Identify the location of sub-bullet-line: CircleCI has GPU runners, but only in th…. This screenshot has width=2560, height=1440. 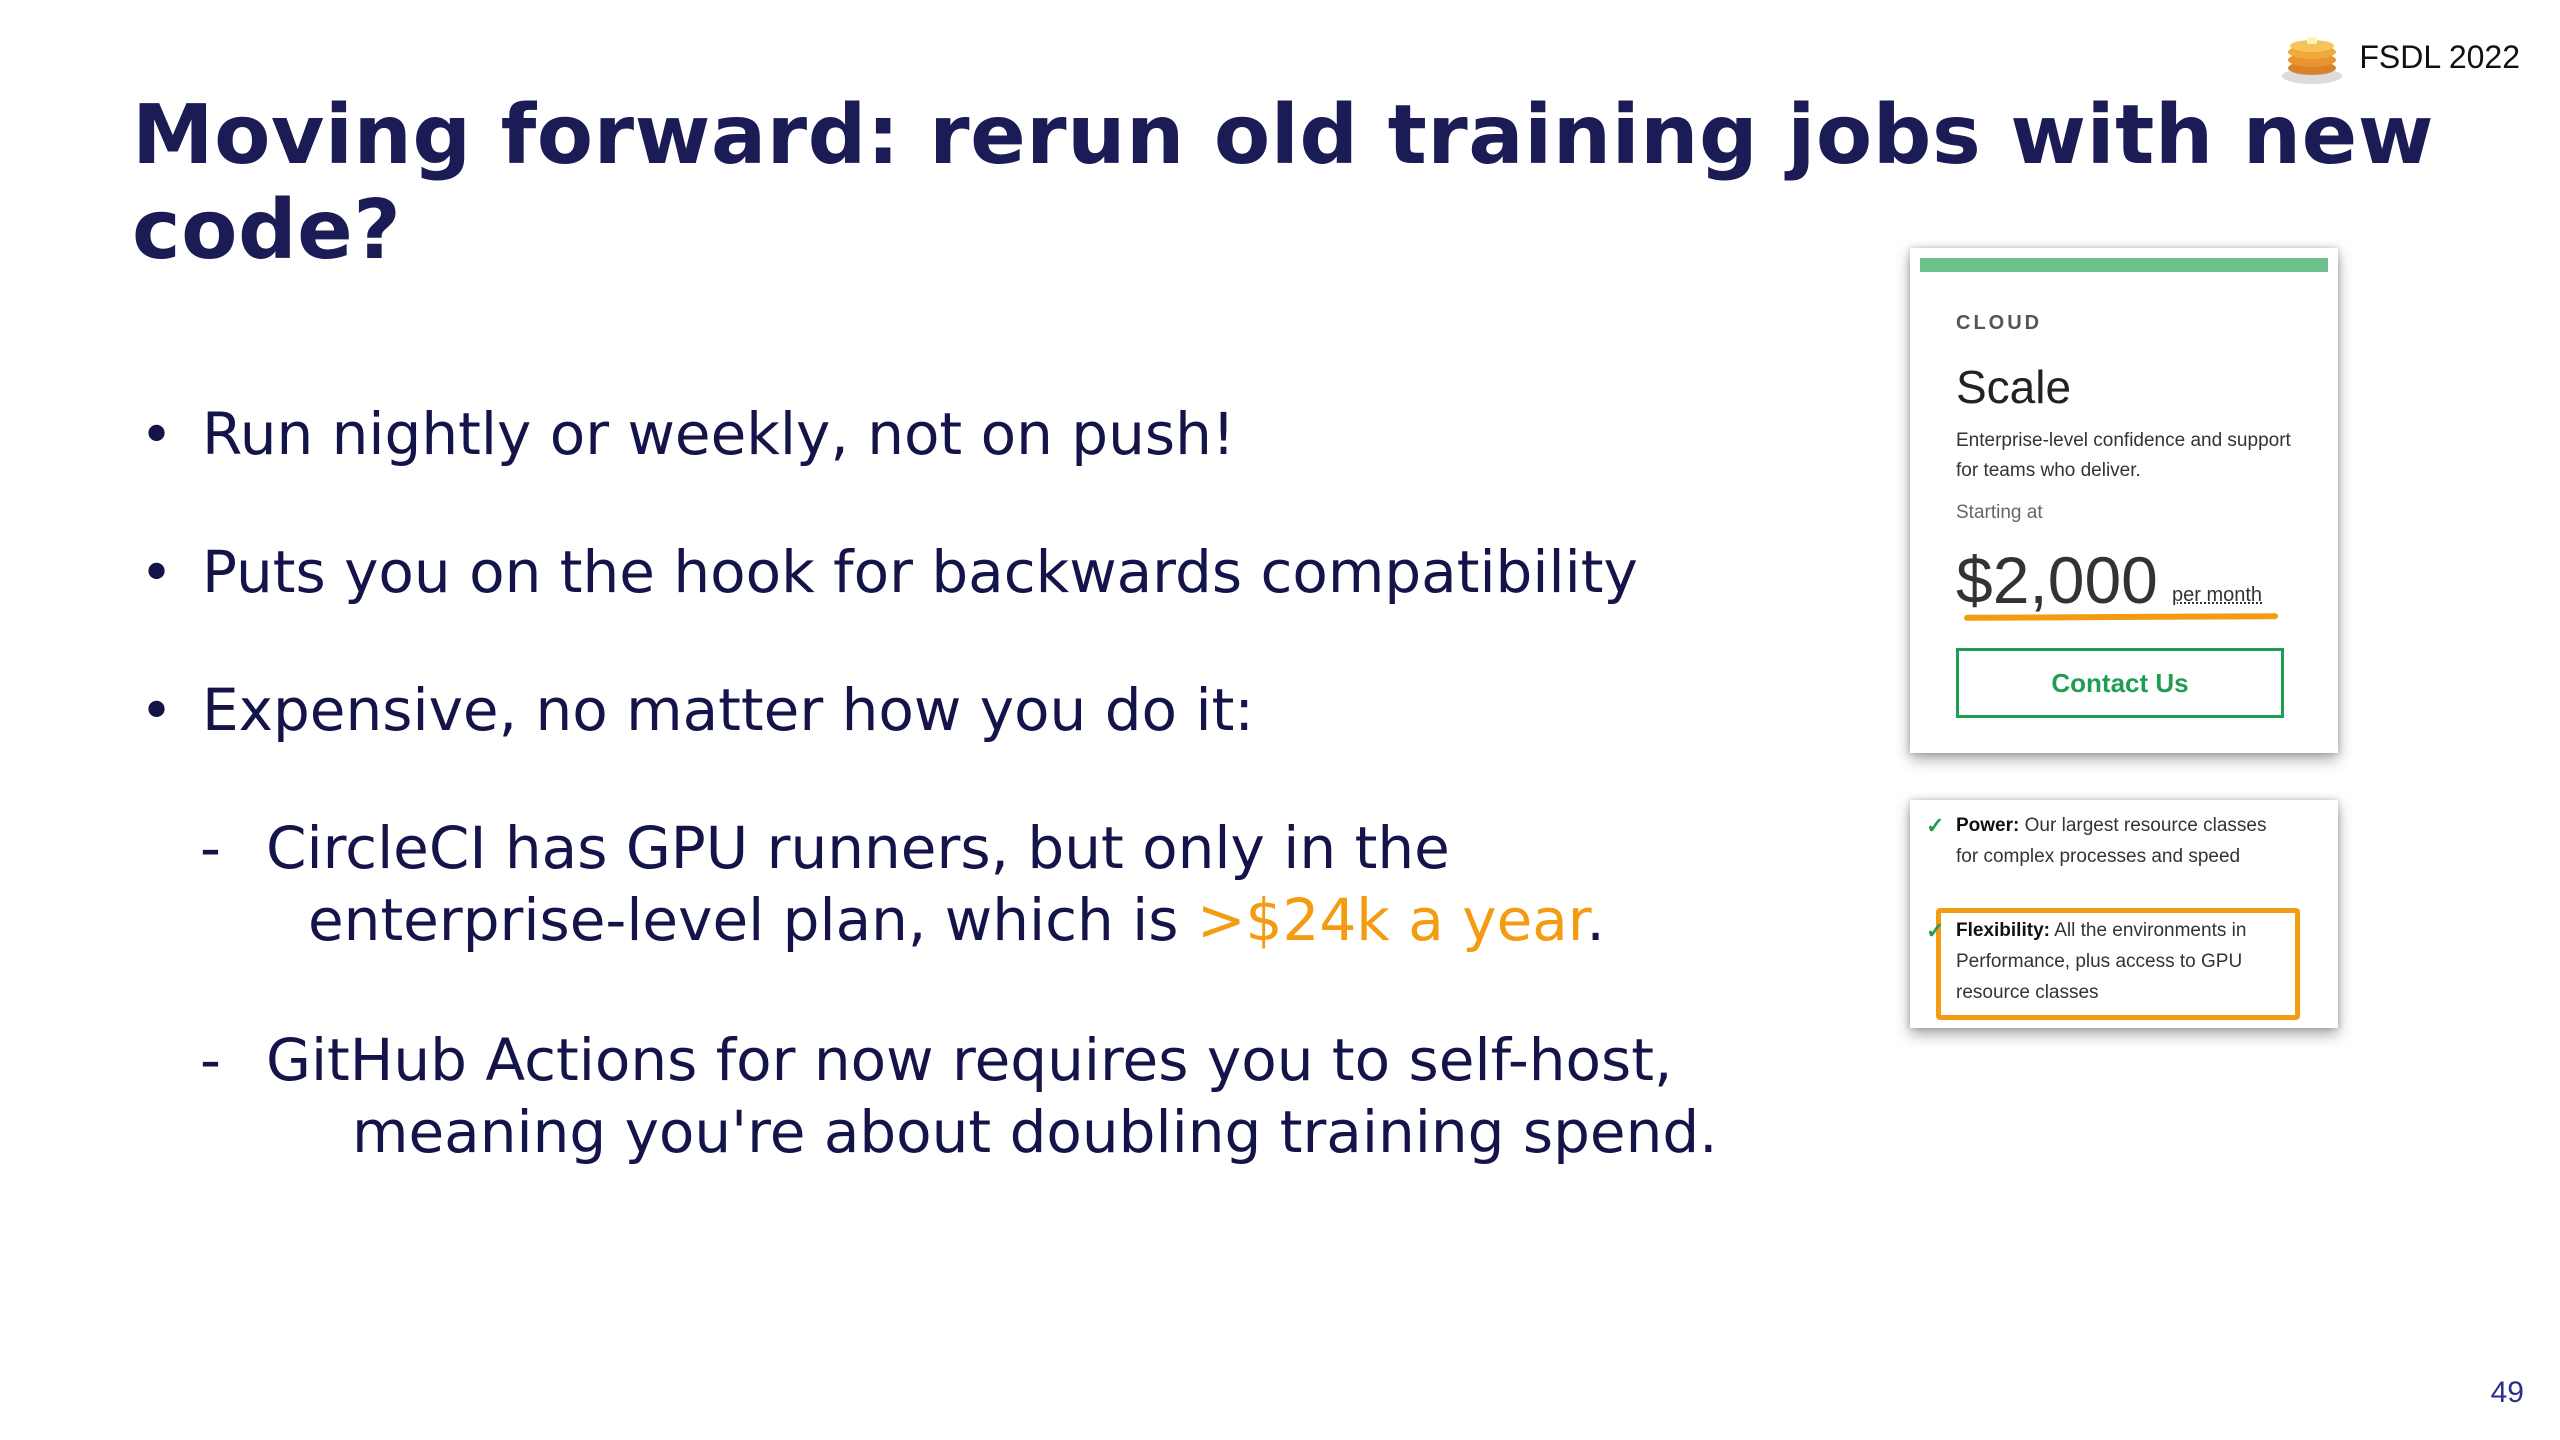
(858, 848).